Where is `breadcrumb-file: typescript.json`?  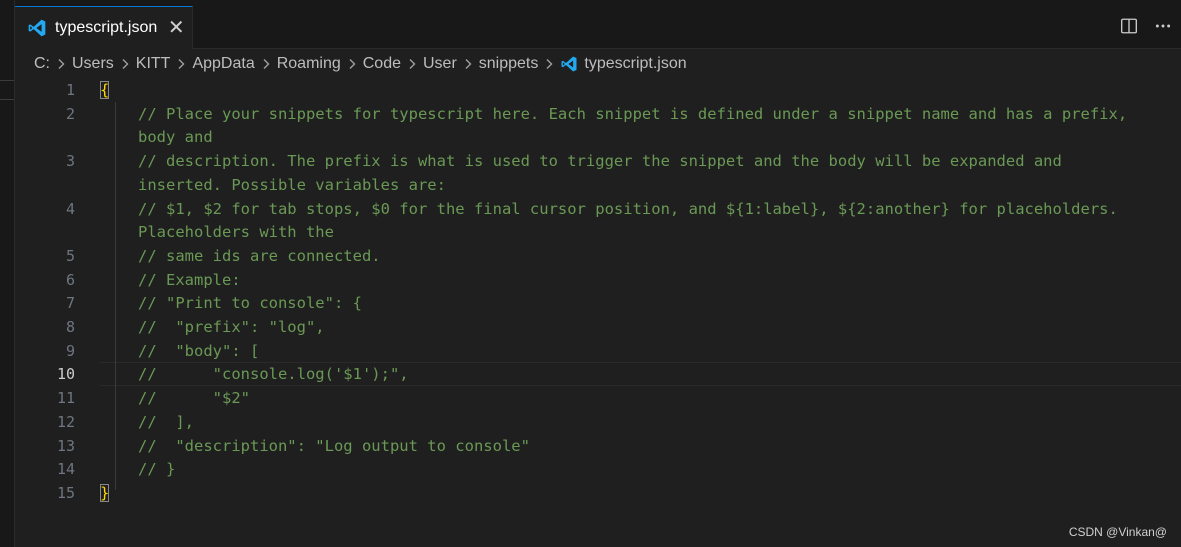
breadcrumb-file: typescript.json is located at coordinates (635, 64).